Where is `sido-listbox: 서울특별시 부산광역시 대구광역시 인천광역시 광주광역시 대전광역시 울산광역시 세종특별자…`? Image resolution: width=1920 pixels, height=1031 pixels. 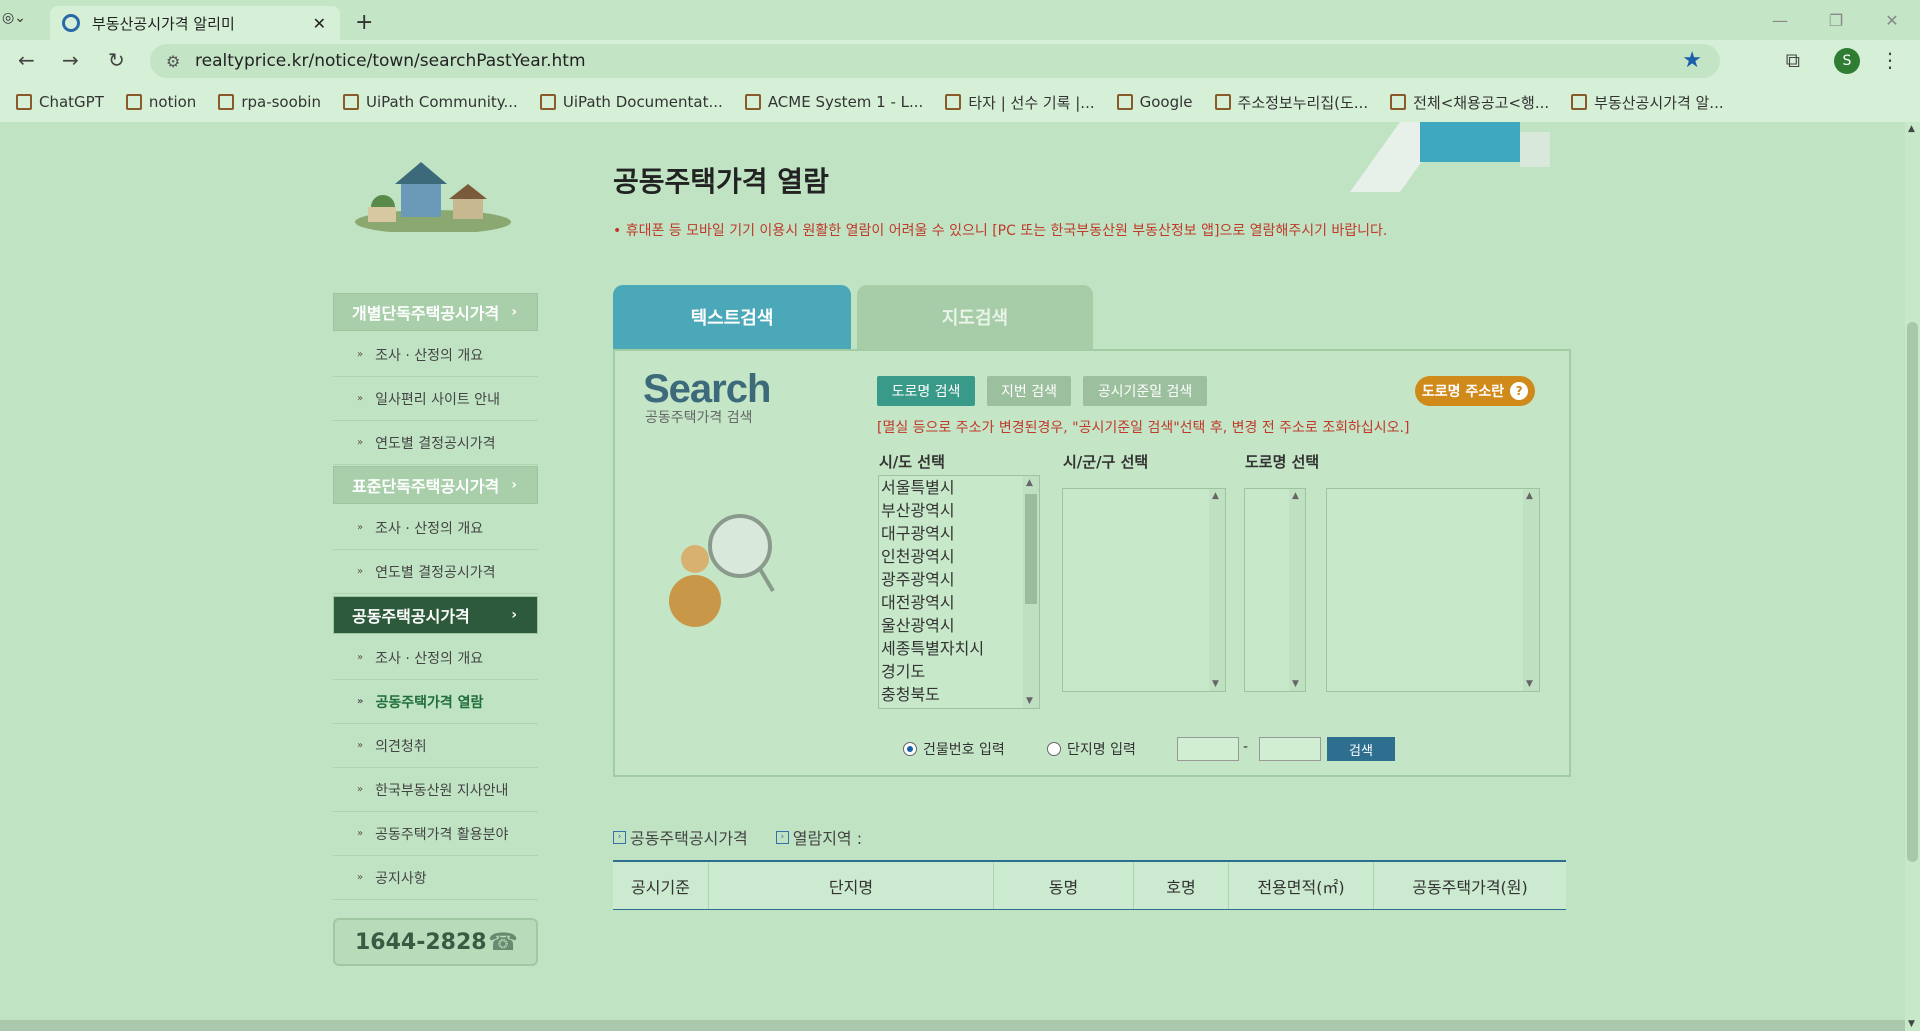
sido-listbox: 서울특별시 부산광역시 대구광역시 인천광역시 광주광역시 대전광역시 울산광역시 세종특별자… is located at coordinates (959, 592).